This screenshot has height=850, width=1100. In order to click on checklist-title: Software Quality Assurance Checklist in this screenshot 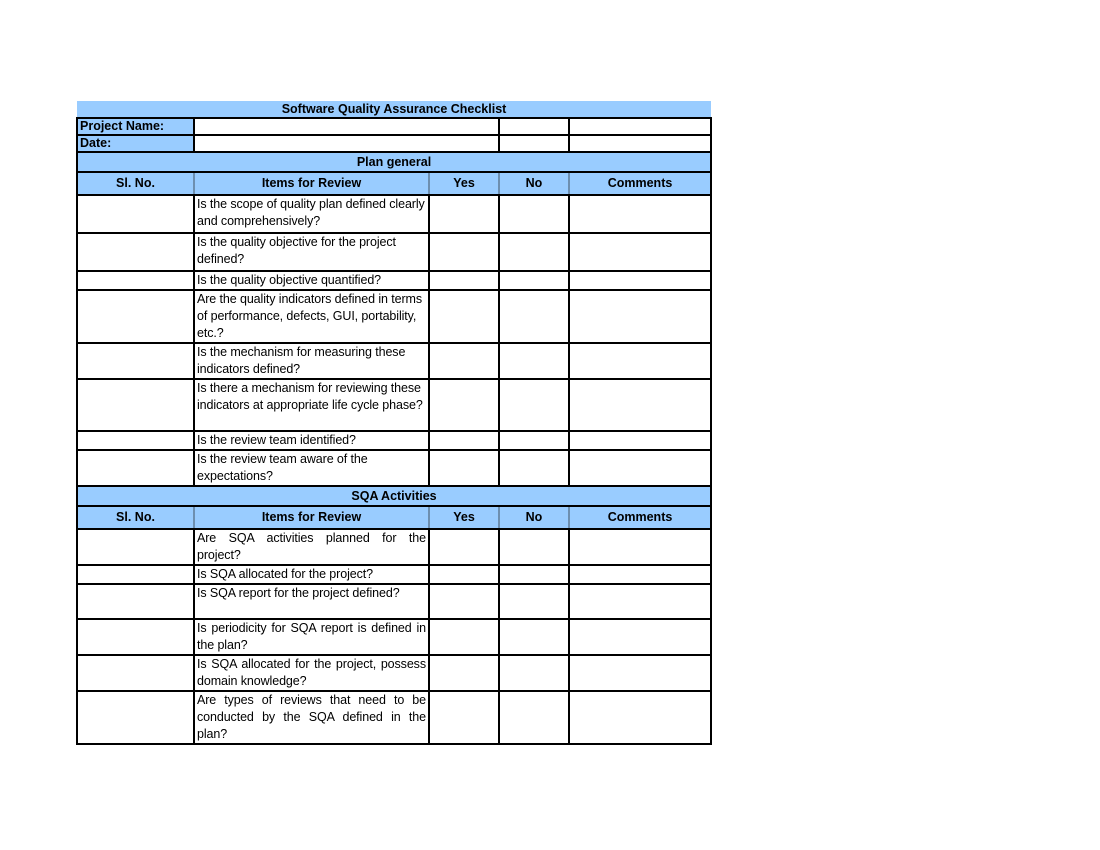, I will do `click(394, 110)`.